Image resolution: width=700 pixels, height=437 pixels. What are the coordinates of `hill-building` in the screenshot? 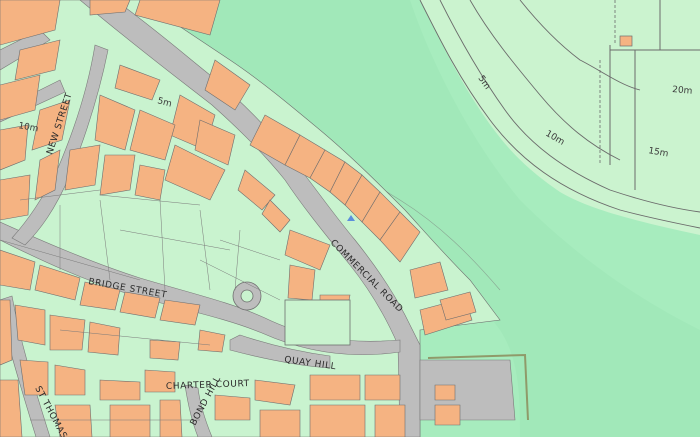 It's located at (626, 41).